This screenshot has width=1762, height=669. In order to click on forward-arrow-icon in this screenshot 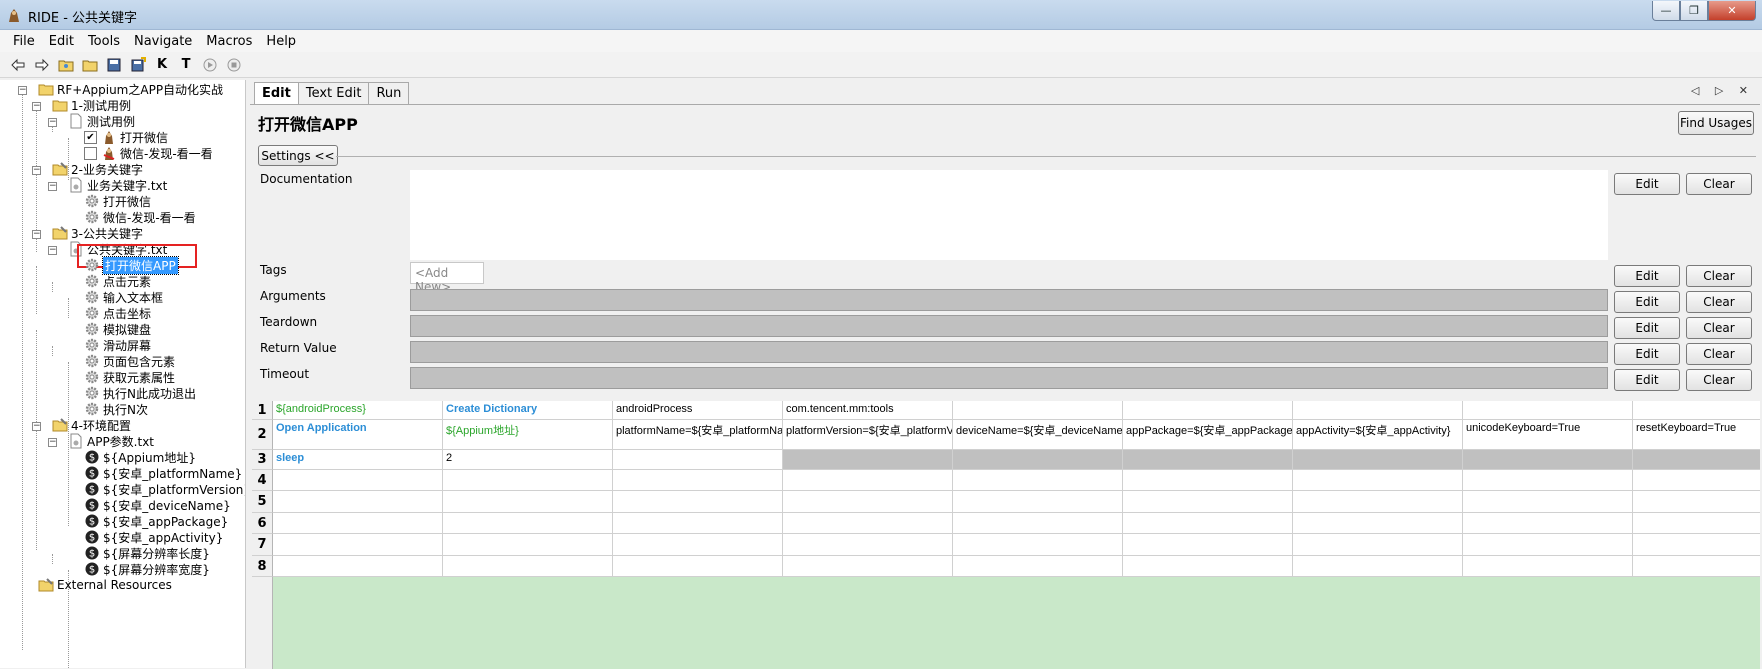, I will do `click(42, 65)`.